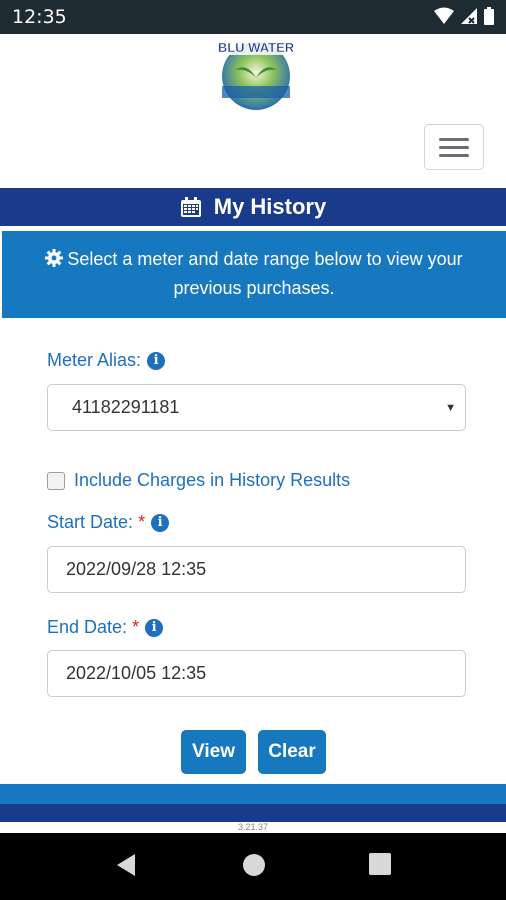  What do you see at coordinates (190, 207) in the screenshot?
I see `calendar-icon` at bounding box center [190, 207].